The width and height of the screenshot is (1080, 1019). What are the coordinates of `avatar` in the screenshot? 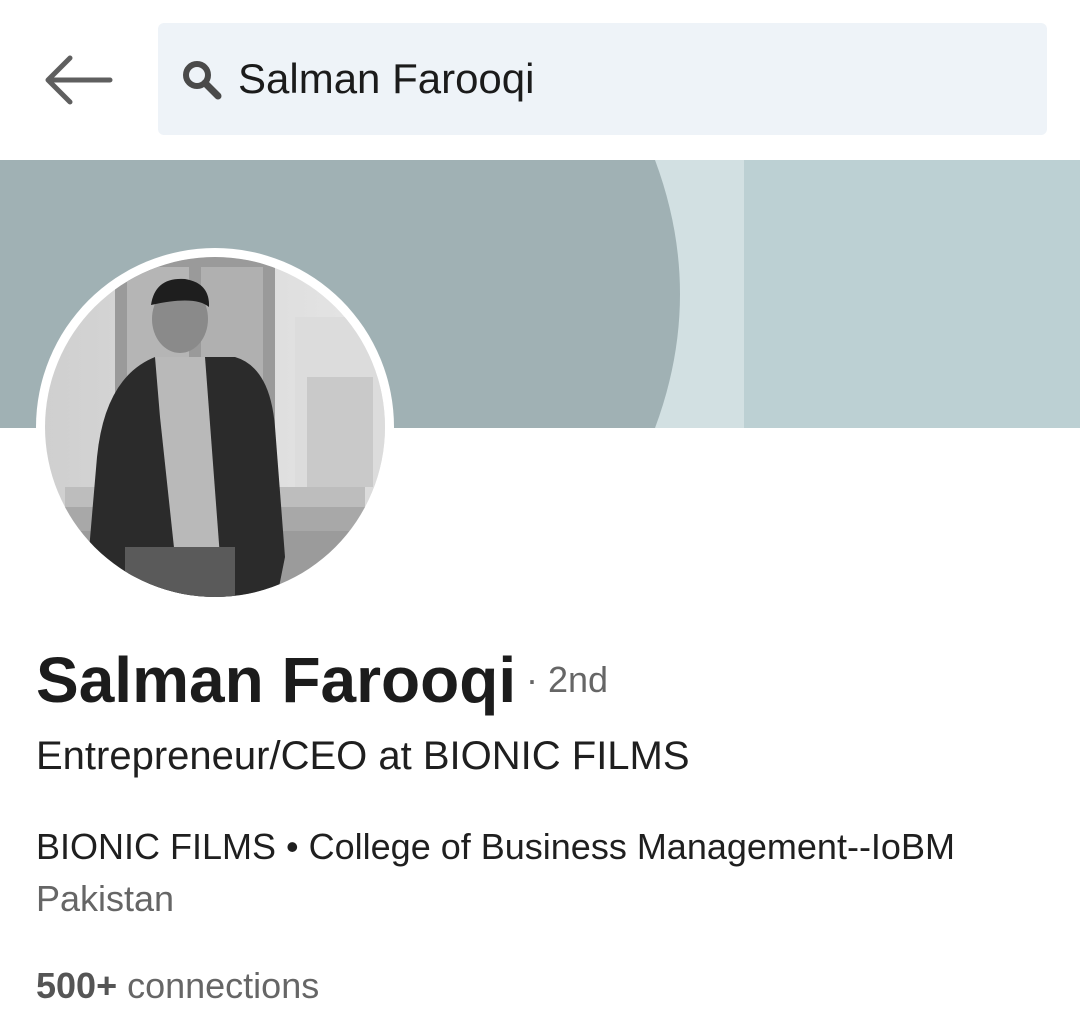 It's located at (215, 427).